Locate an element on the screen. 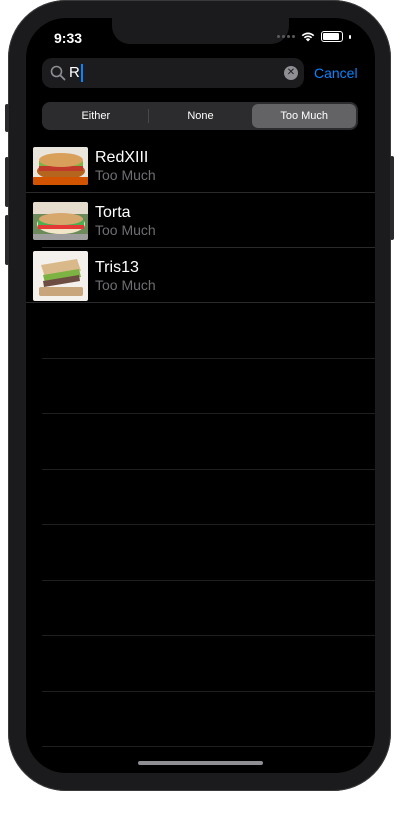 This screenshot has height=831, width=400. search-input: R is located at coordinates (76, 73).